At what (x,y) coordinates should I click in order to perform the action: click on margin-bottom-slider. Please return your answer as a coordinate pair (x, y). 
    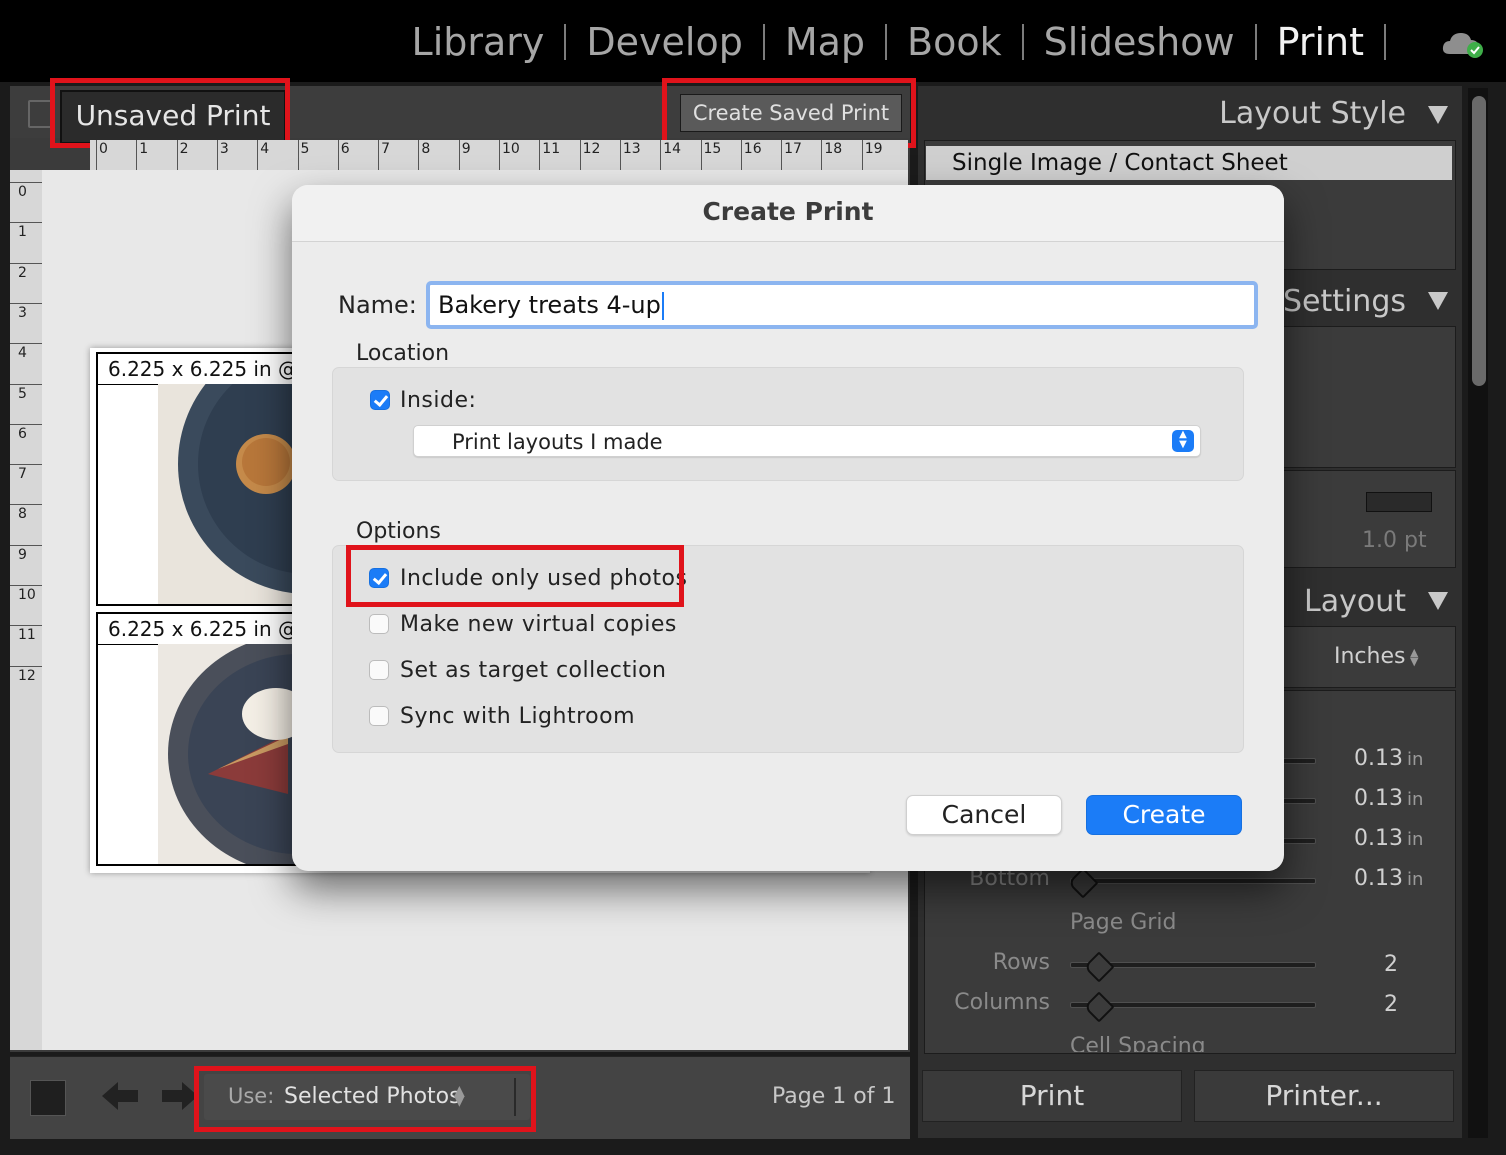
    Looking at the image, I should click on (1193, 881).